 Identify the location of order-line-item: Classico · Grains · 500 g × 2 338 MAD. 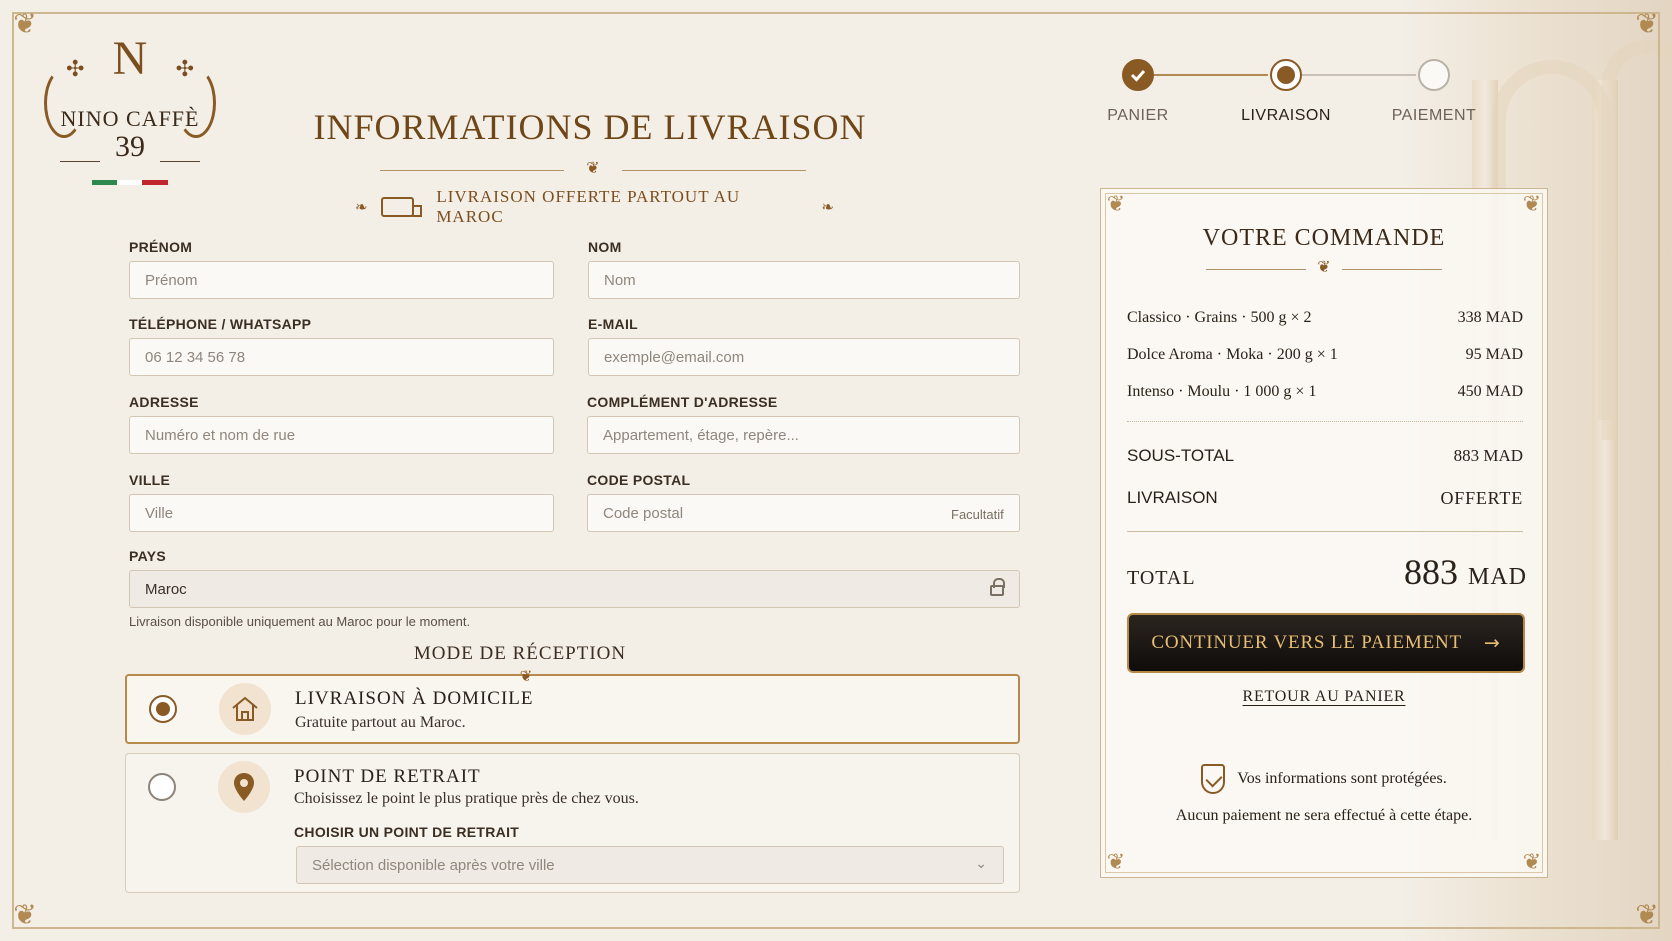
(1325, 318).